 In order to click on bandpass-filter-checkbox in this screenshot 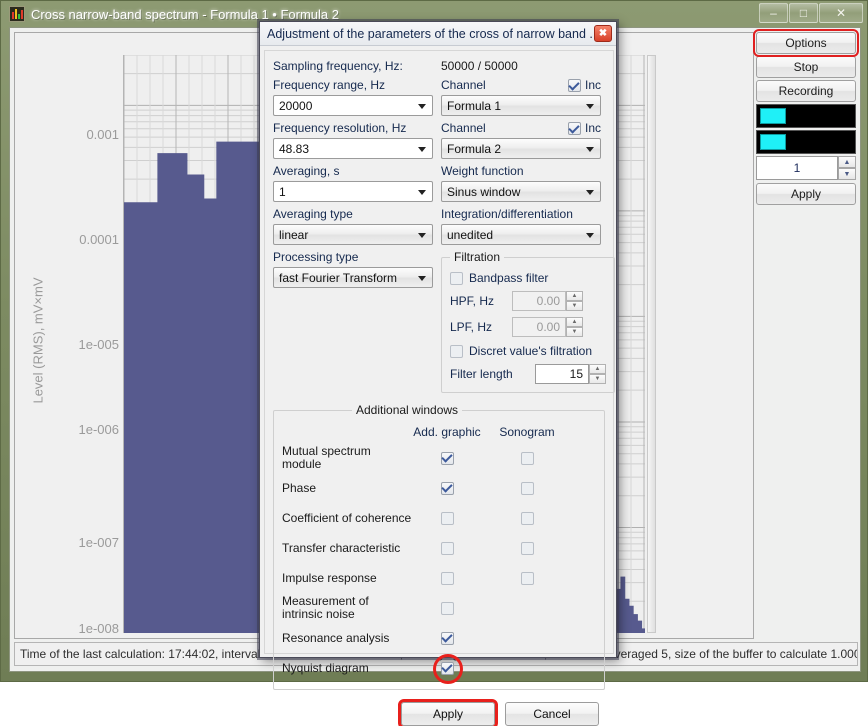, I will do `click(456, 278)`.